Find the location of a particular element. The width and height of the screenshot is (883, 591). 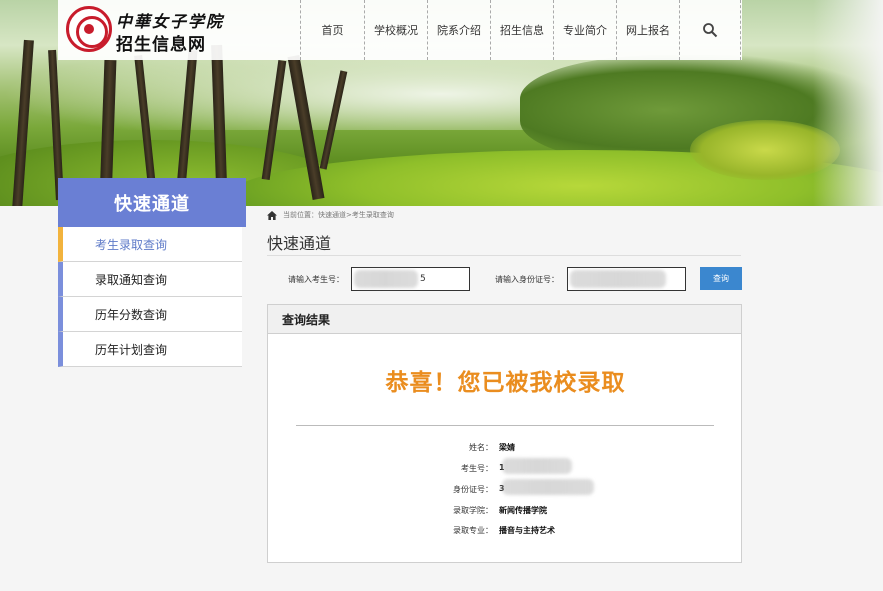

info-label: 录取学院： is located at coordinates (473, 510).